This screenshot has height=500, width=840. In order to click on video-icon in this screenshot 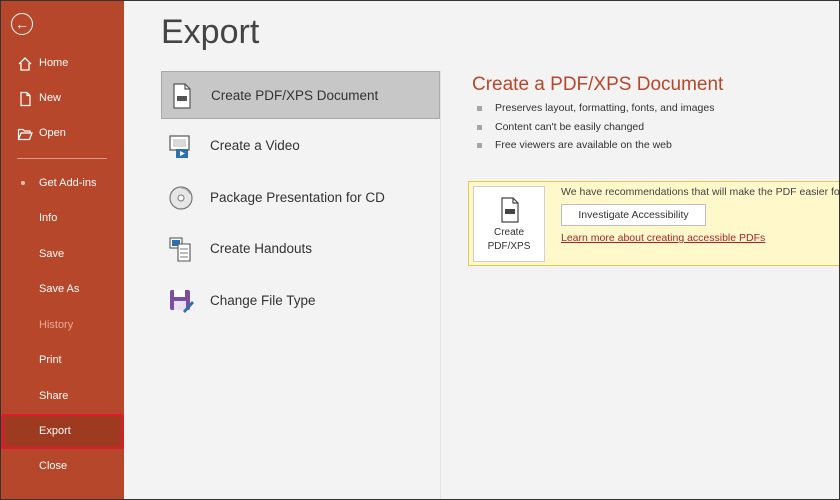, I will do `click(179, 146)`.